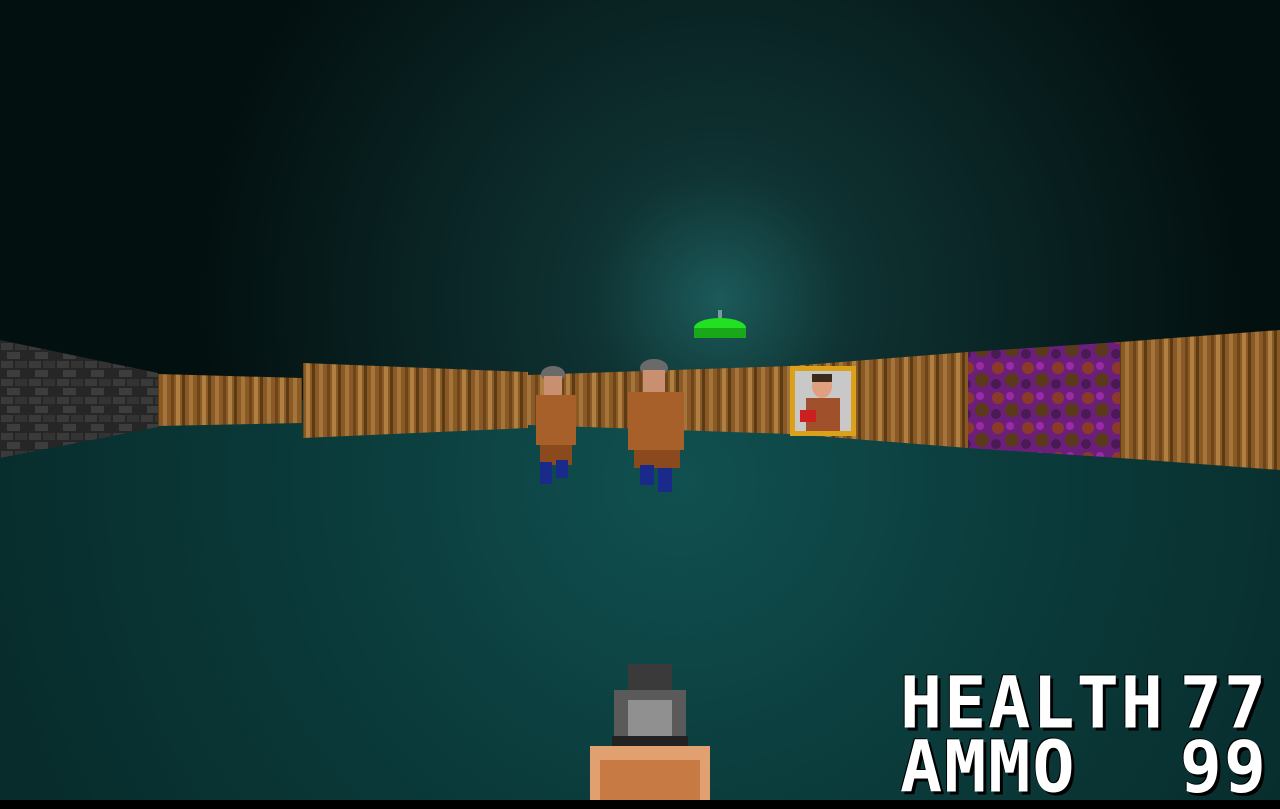 The image size is (1280, 809). I want to click on ammo-value: 99, so click(1223, 767).